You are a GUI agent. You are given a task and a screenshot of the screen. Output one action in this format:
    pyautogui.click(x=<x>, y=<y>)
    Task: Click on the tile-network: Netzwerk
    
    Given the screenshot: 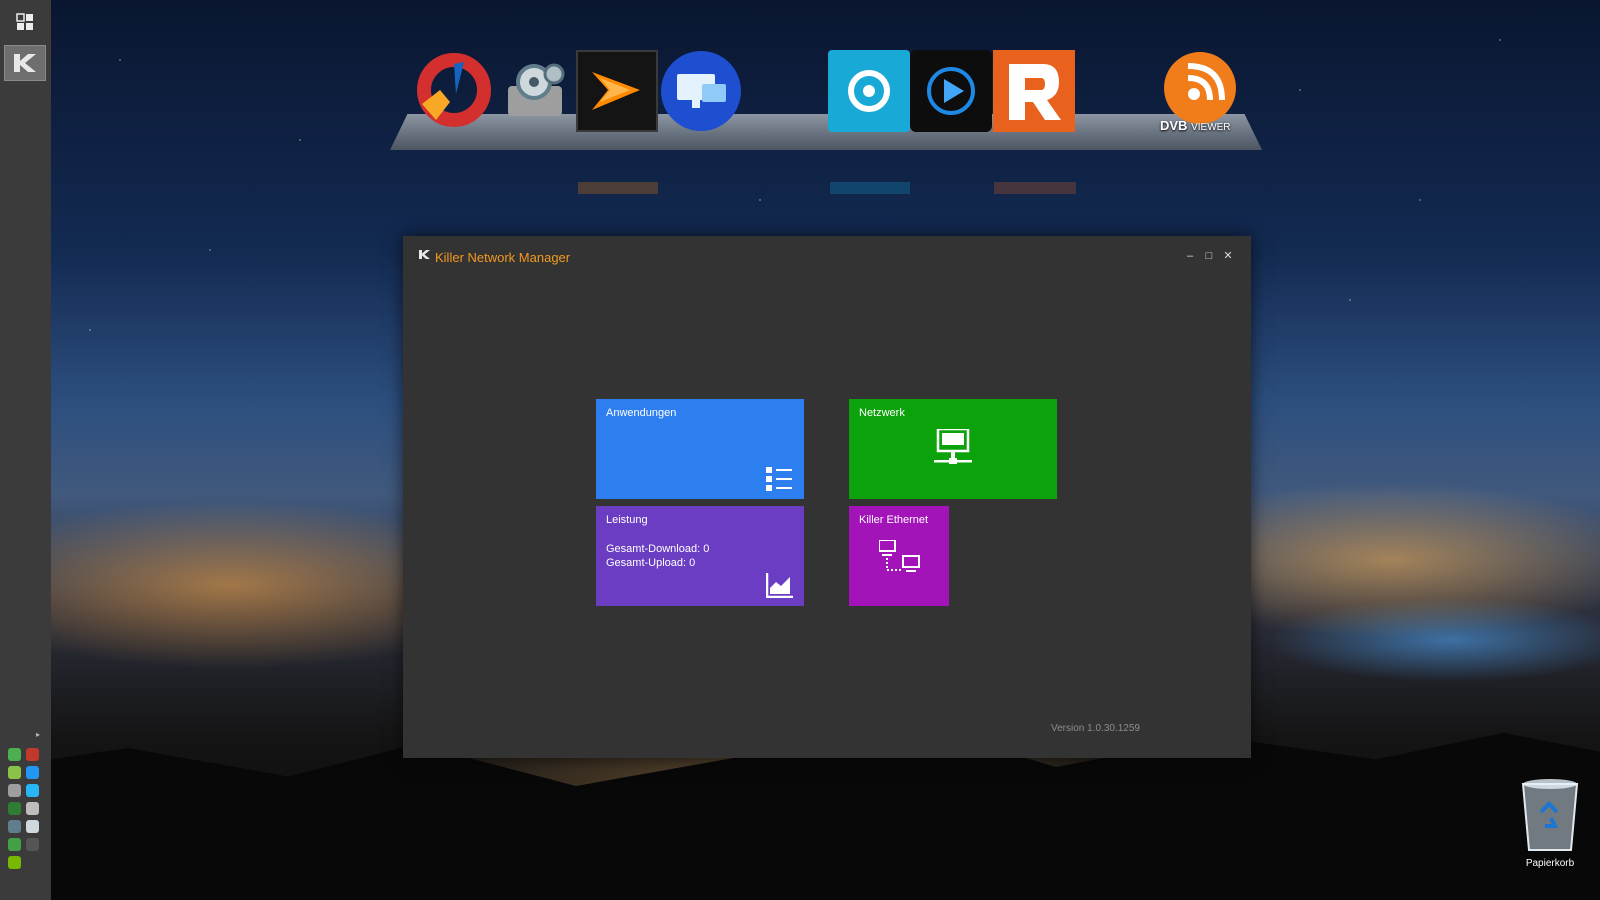 What is the action you would take?
    pyautogui.click(x=953, y=449)
    